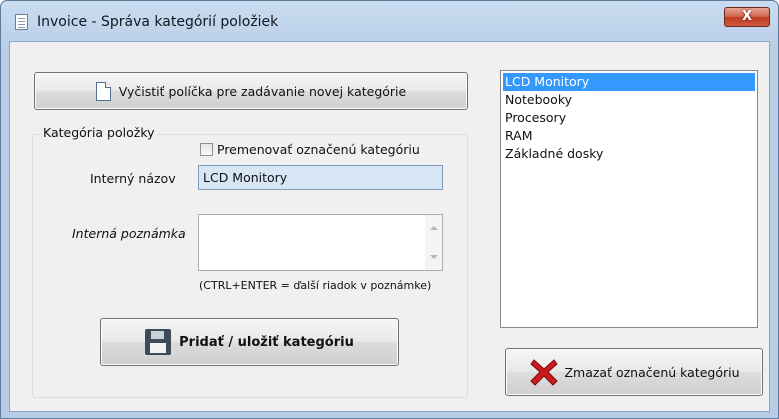 The image size is (779, 419). I want to click on app-icon, so click(21, 22).